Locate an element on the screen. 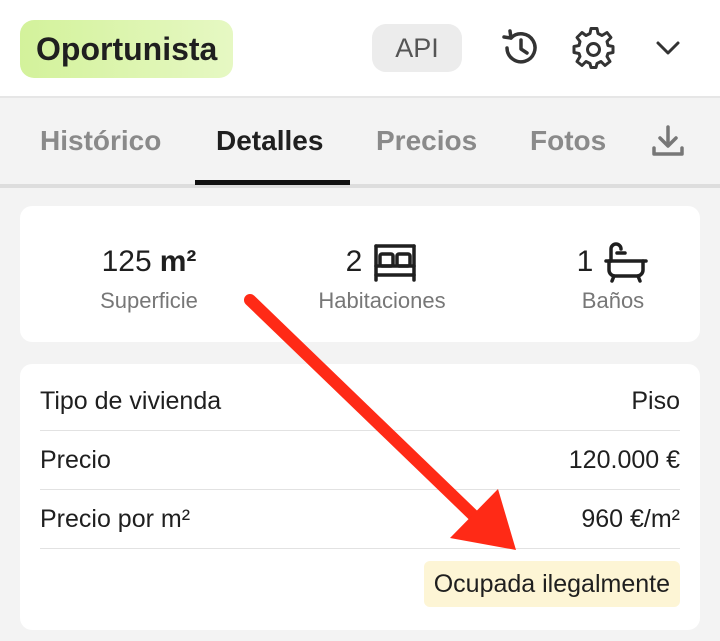 The height and width of the screenshot is (641, 720). detail-row: Precio 120.000 € is located at coordinates (360, 460).